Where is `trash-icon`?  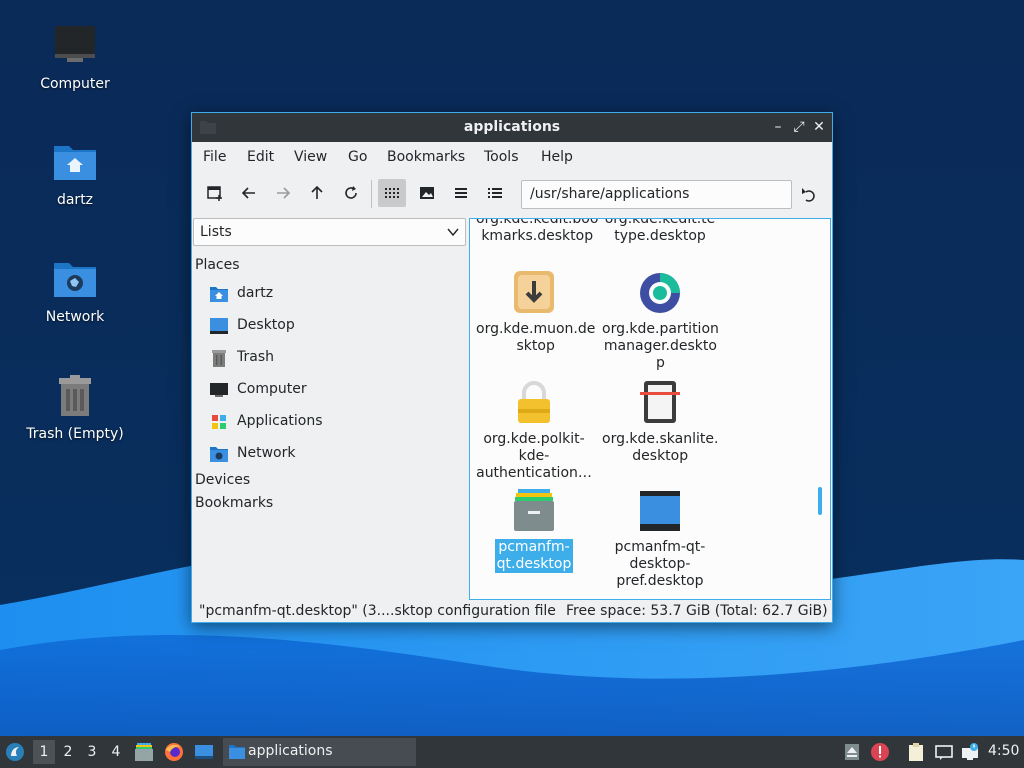 trash-icon is located at coordinates (219, 358).